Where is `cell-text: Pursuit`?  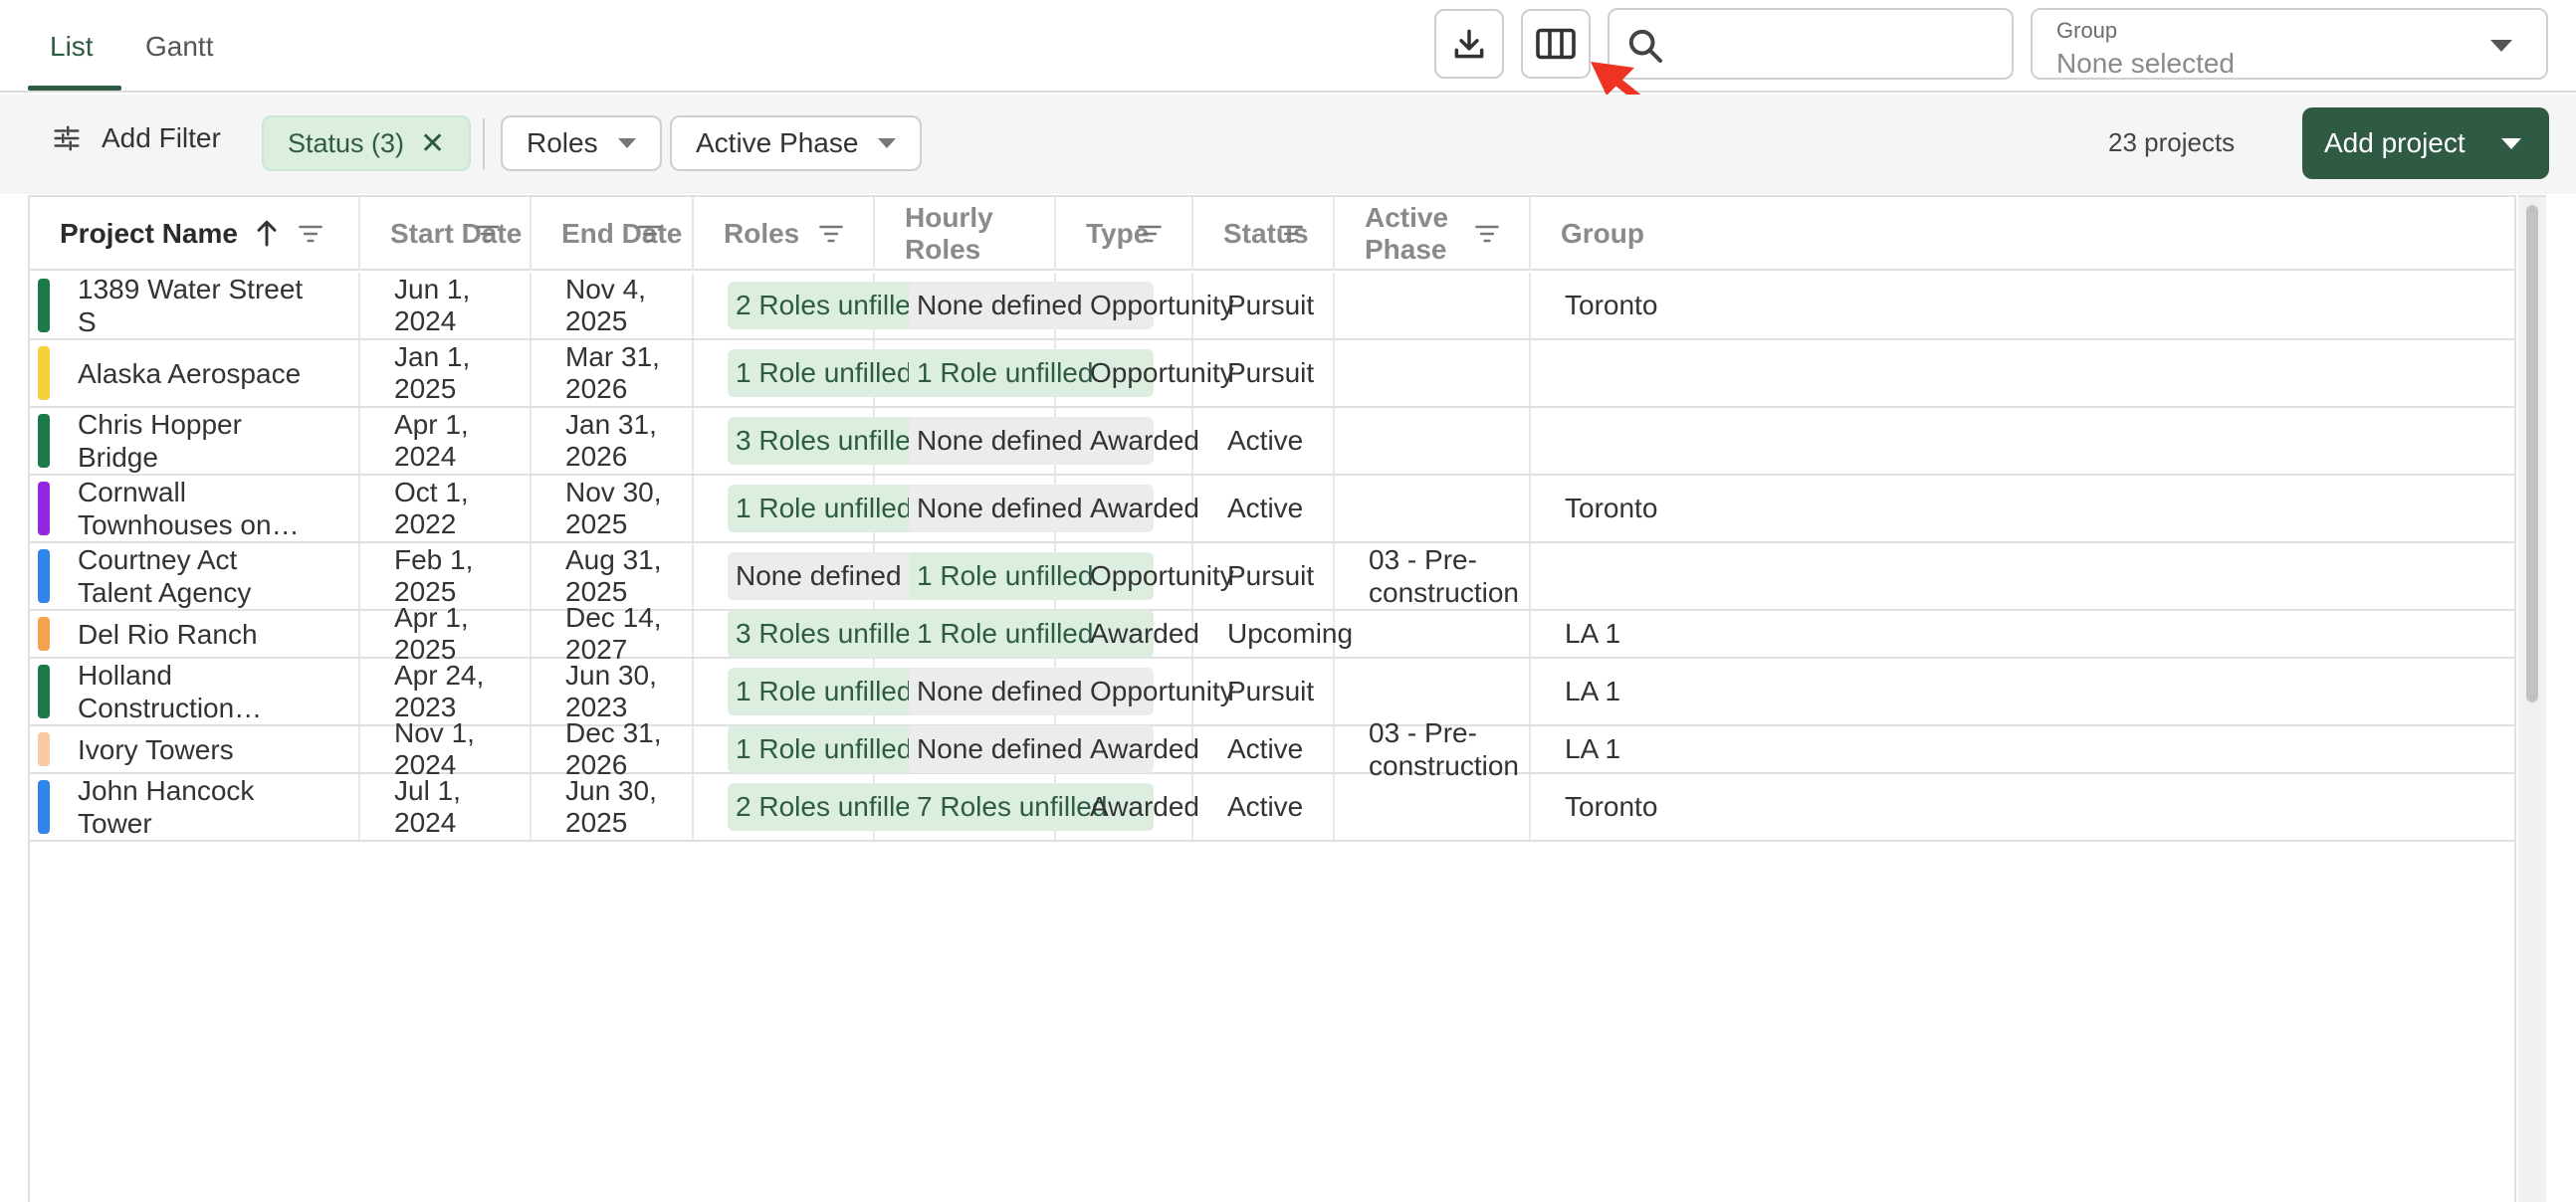
cell-text: Pursuit is located at coordinates (1271, 305).